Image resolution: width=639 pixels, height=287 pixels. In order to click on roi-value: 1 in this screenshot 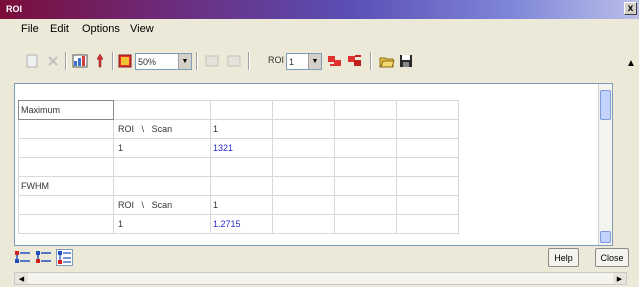, I will do `click(292, 61)`.